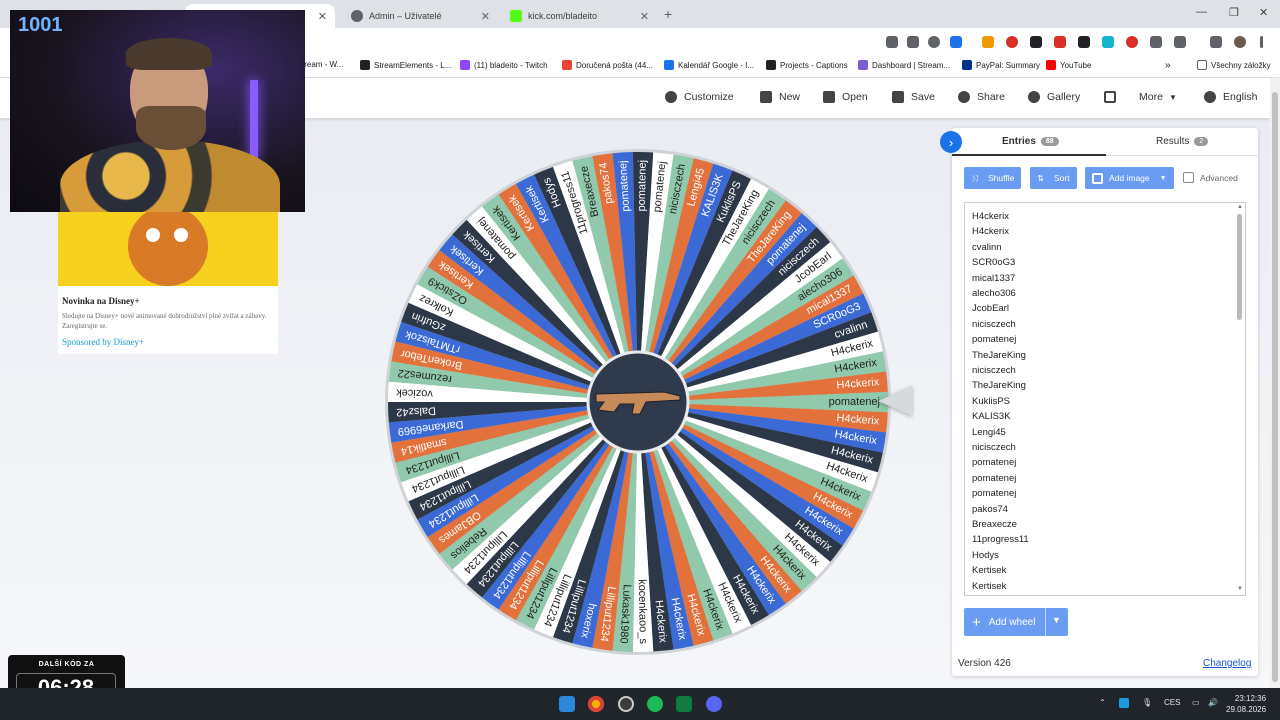 The height and width of the screenshot is (720, 1280). I want to click on bookmark-item: PayPal: Summary, so click(1001, 65).